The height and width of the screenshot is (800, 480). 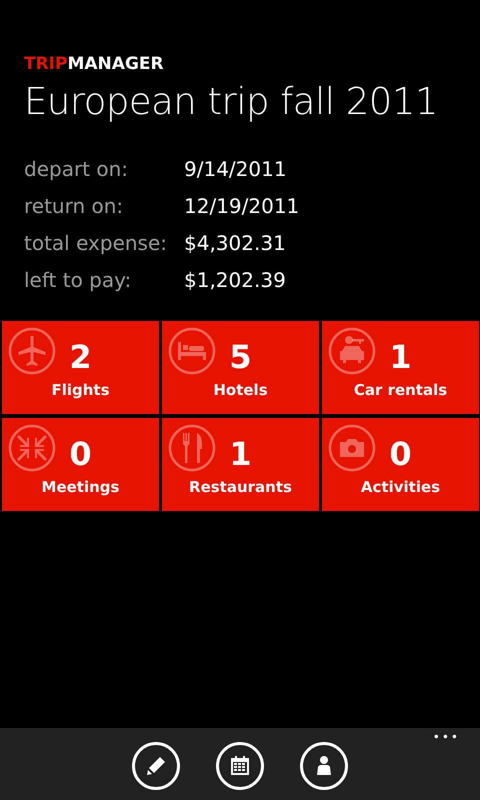 What do you see at coordinates (32, 351) in the screenshot?
I see `airplane-icon` at bounding box center [32, 351].